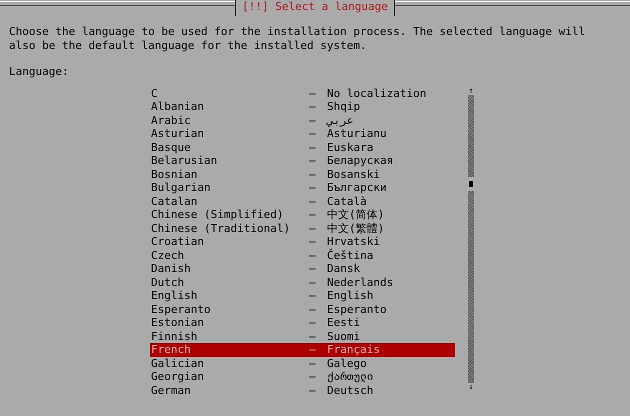  What do you see at coordinates (302, 255) in the screenshot?
I see `language-option: Czech – Čeština` at bounding box center [302, 255].